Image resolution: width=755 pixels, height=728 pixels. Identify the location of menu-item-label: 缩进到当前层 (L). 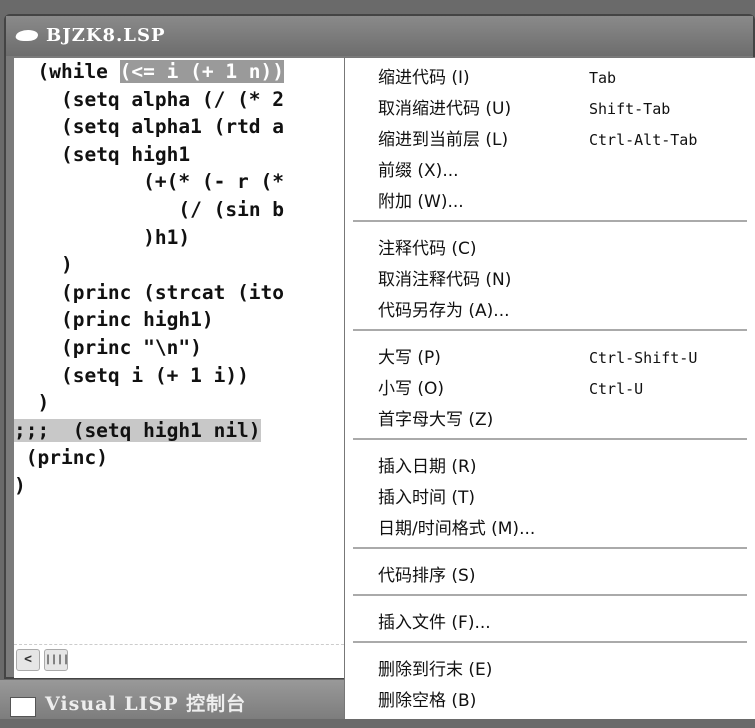
(443, 140).